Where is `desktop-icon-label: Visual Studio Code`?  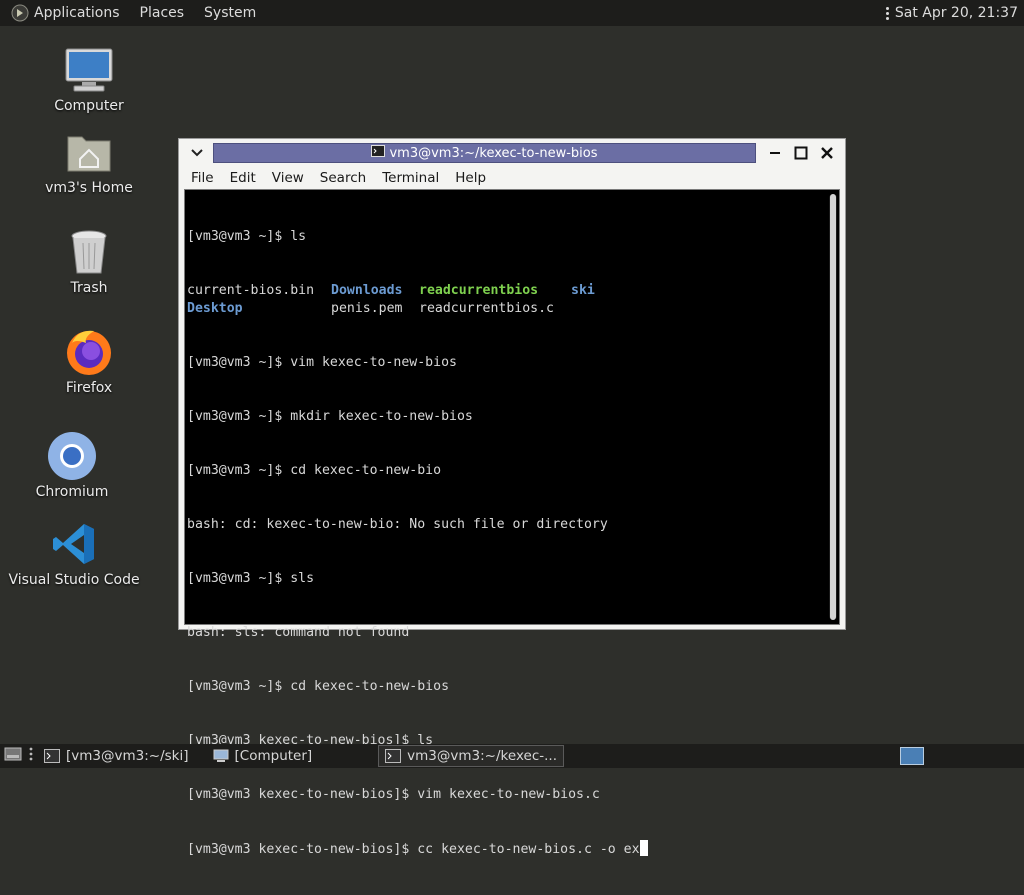
desktop-icon-label: Visual Studio Code is located at coordinates (74, 580).